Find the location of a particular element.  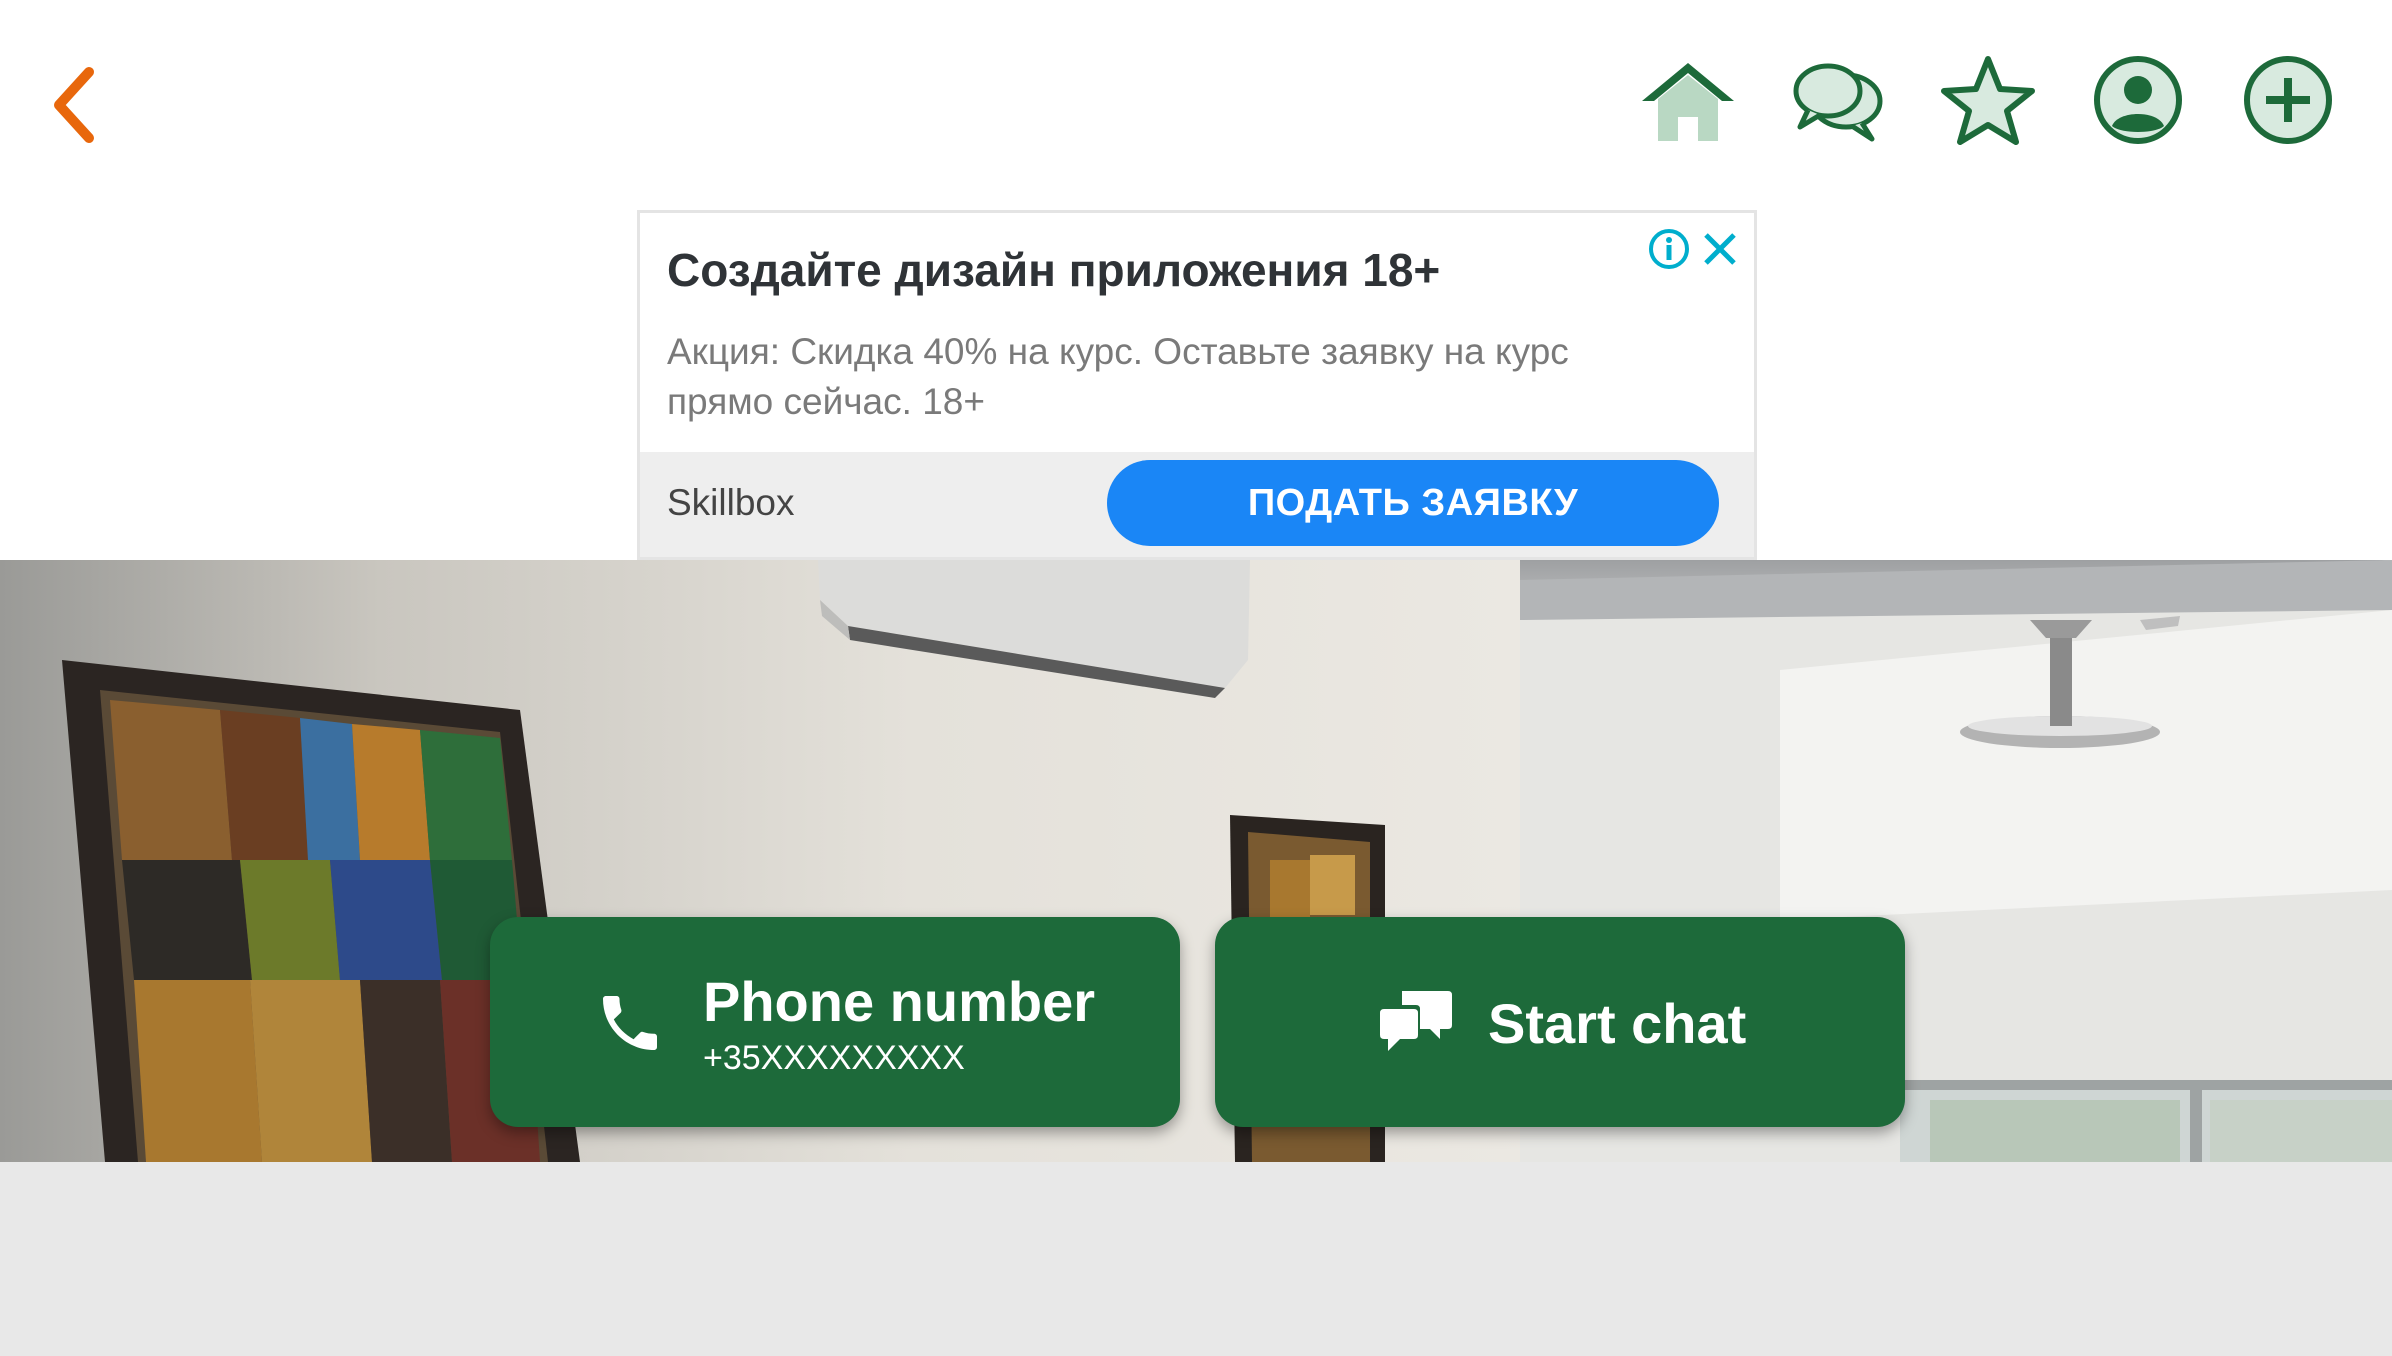

start-chat-label: Start chat is located at coordinates (1617, 1023).